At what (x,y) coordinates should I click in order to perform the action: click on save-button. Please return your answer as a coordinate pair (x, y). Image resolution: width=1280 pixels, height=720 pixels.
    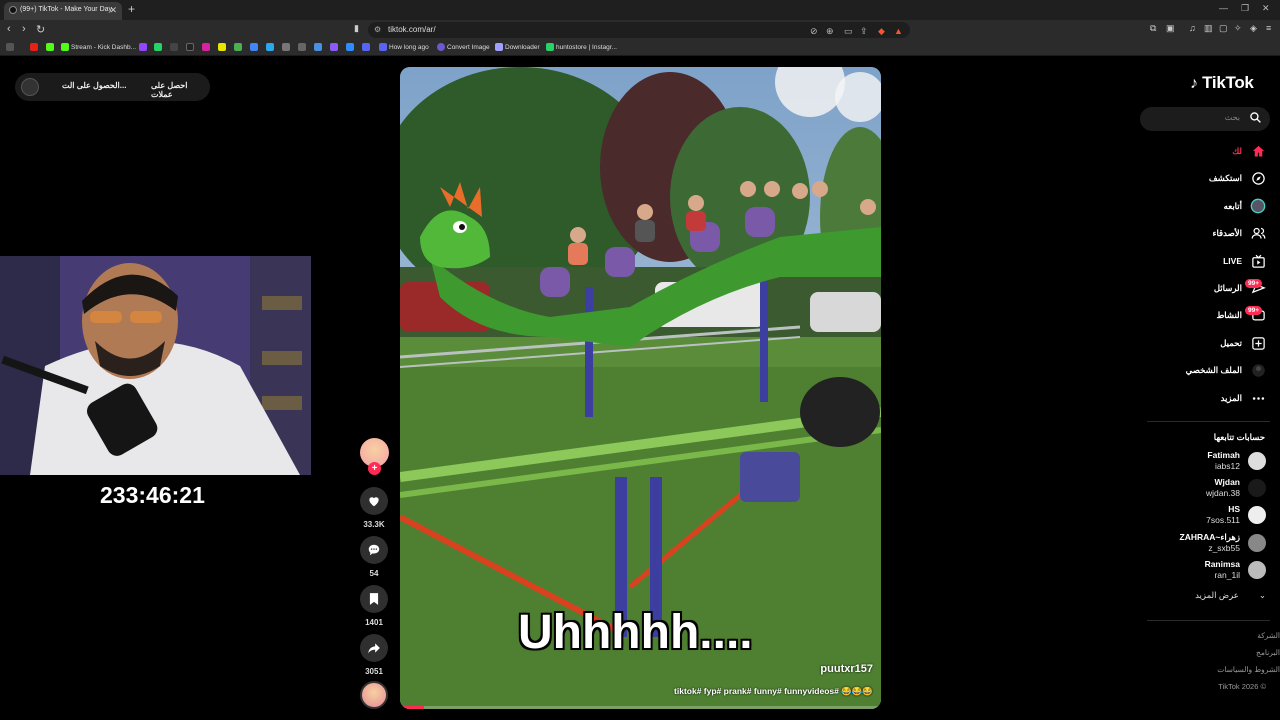
    Looking at the image, I should click on (374, 599).